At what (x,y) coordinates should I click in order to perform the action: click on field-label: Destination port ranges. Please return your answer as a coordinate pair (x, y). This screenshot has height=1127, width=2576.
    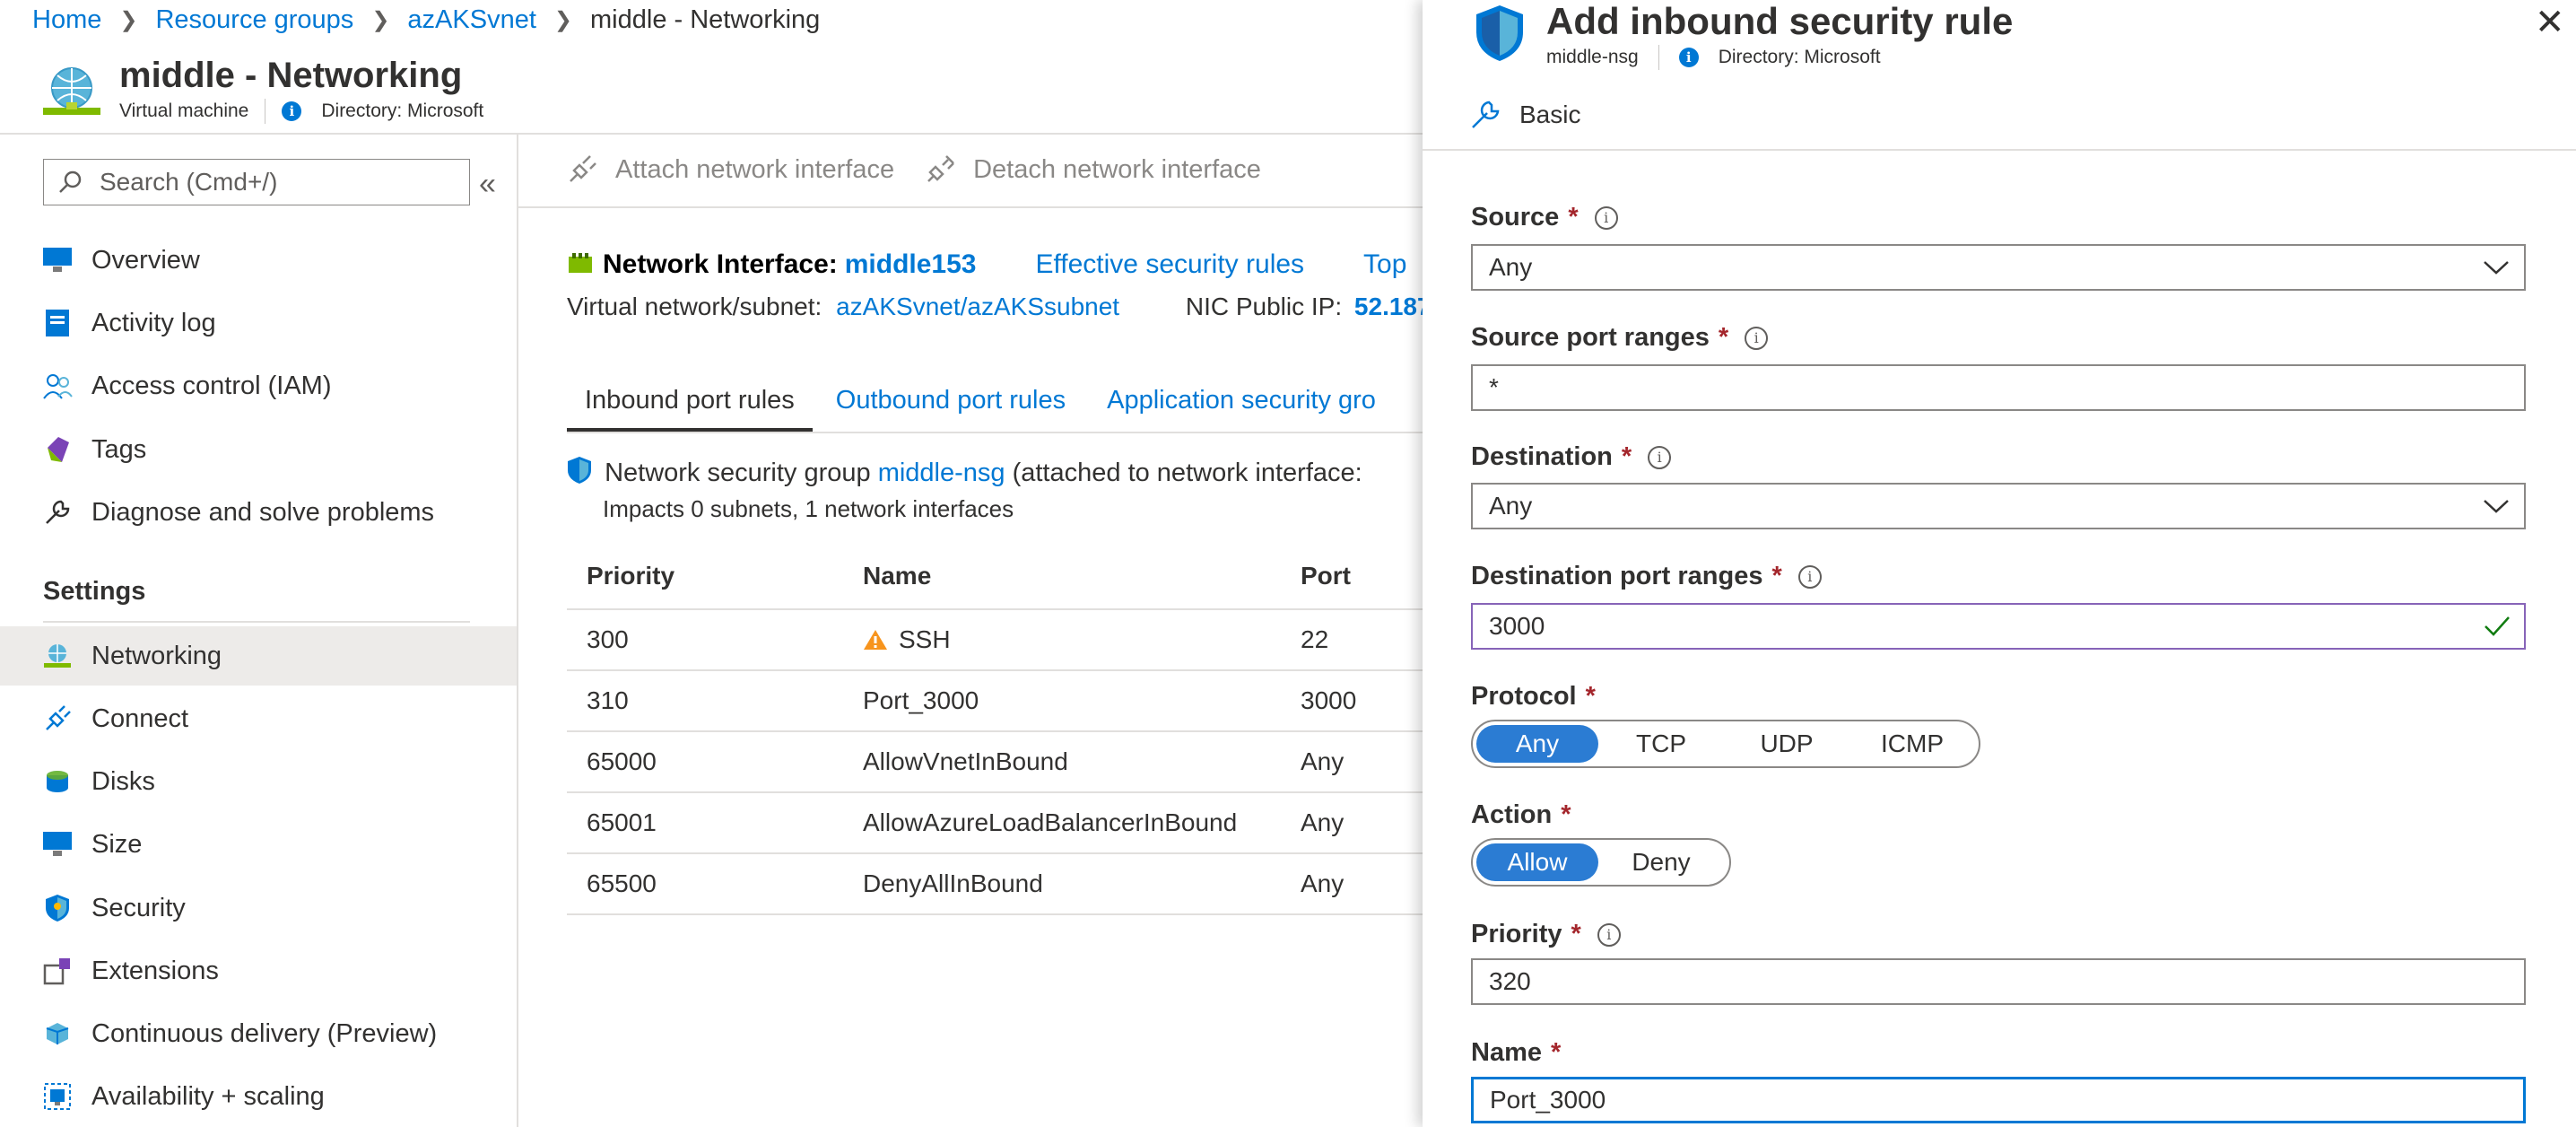
    Looking at the image, I should click on (1617, 576).